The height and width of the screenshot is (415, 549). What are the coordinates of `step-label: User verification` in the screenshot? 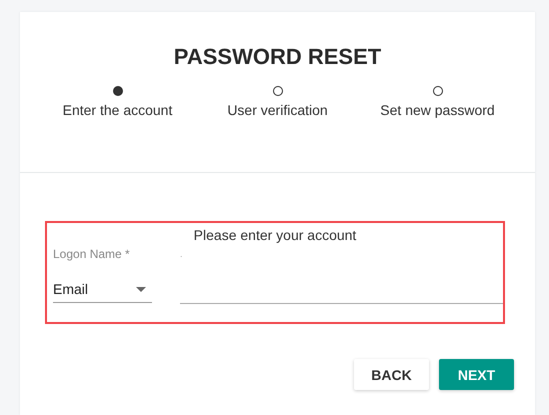 It's located at (277, 110).